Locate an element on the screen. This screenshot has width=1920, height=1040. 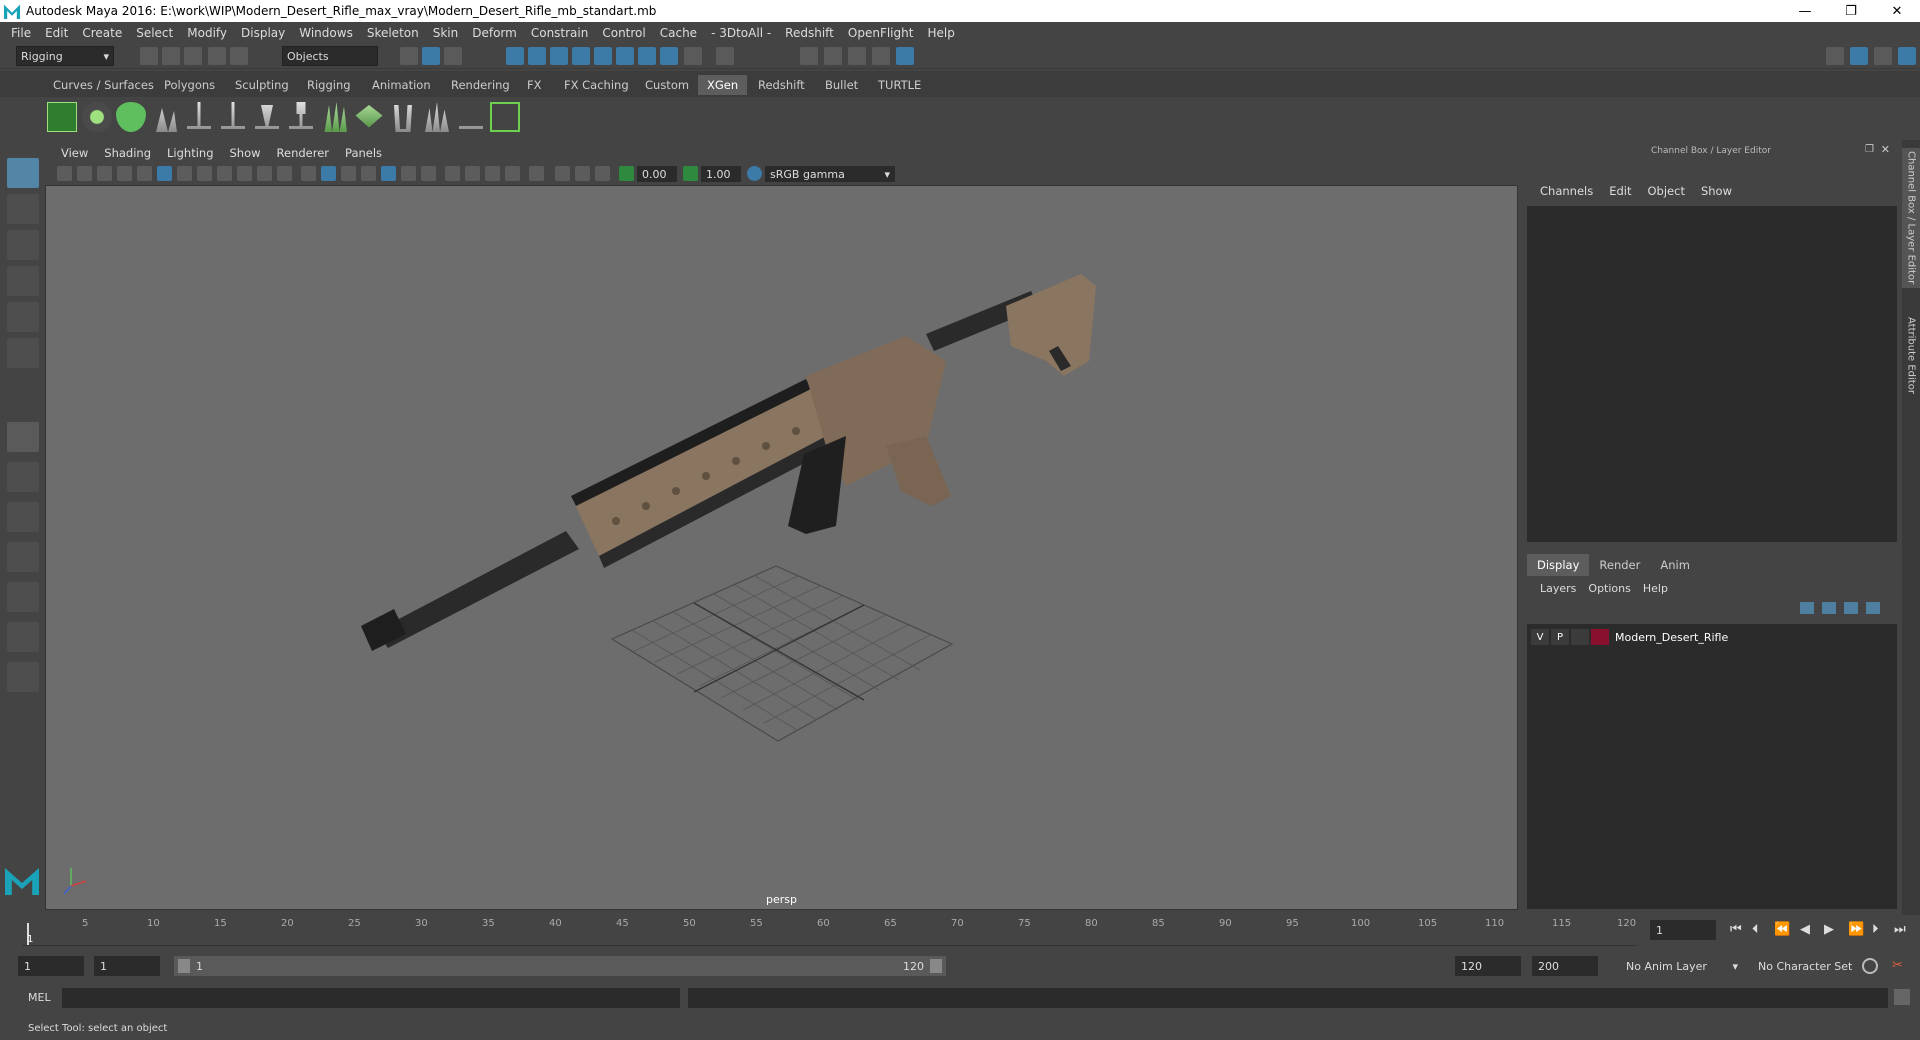
outliner-layout-icon is located at coordinates (23, 637).